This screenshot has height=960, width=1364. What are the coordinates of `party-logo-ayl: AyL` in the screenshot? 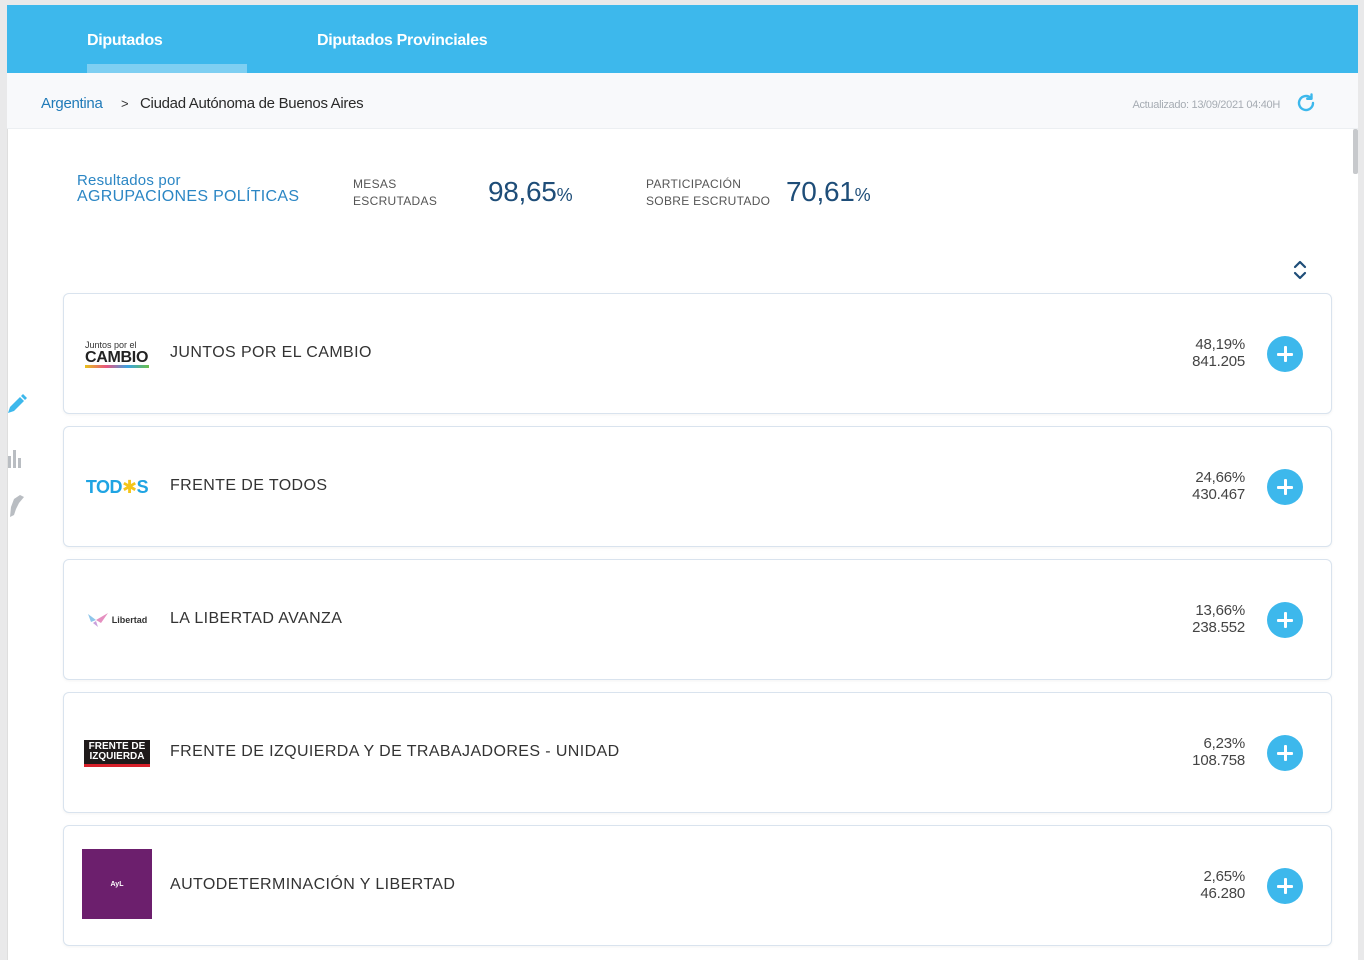 It's located at (117, 884).